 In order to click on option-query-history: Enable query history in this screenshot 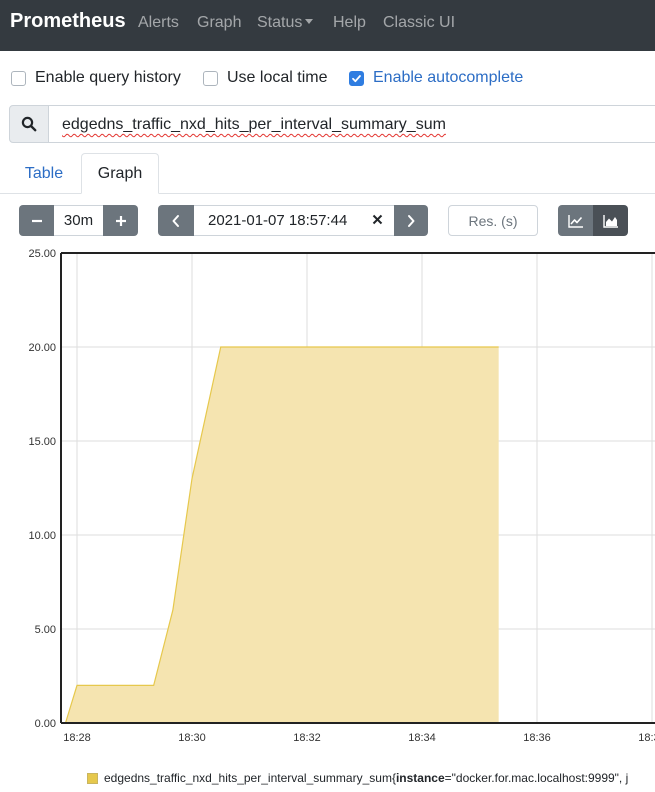, I will do `click(96, 78)`.